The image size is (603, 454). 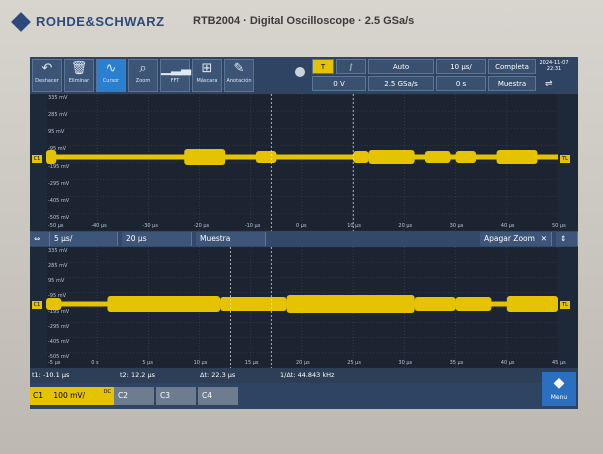 I want to click on channel-1-marker: C1, so click(x=37, y=159).